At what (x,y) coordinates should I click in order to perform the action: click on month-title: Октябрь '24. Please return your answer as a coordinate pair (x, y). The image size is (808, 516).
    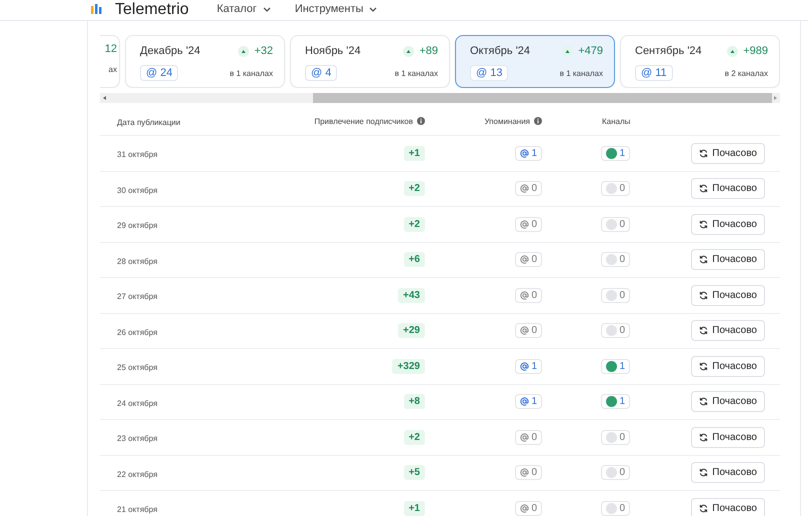
    Looking at the image, I should click on (500, 51).